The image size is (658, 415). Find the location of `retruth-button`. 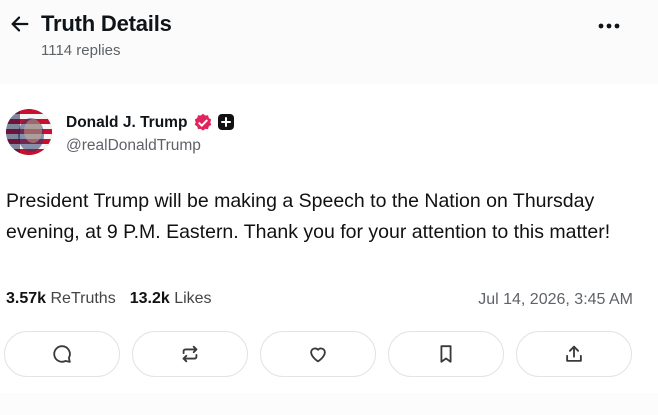

retruth-button is located at coordinates (190, 354).